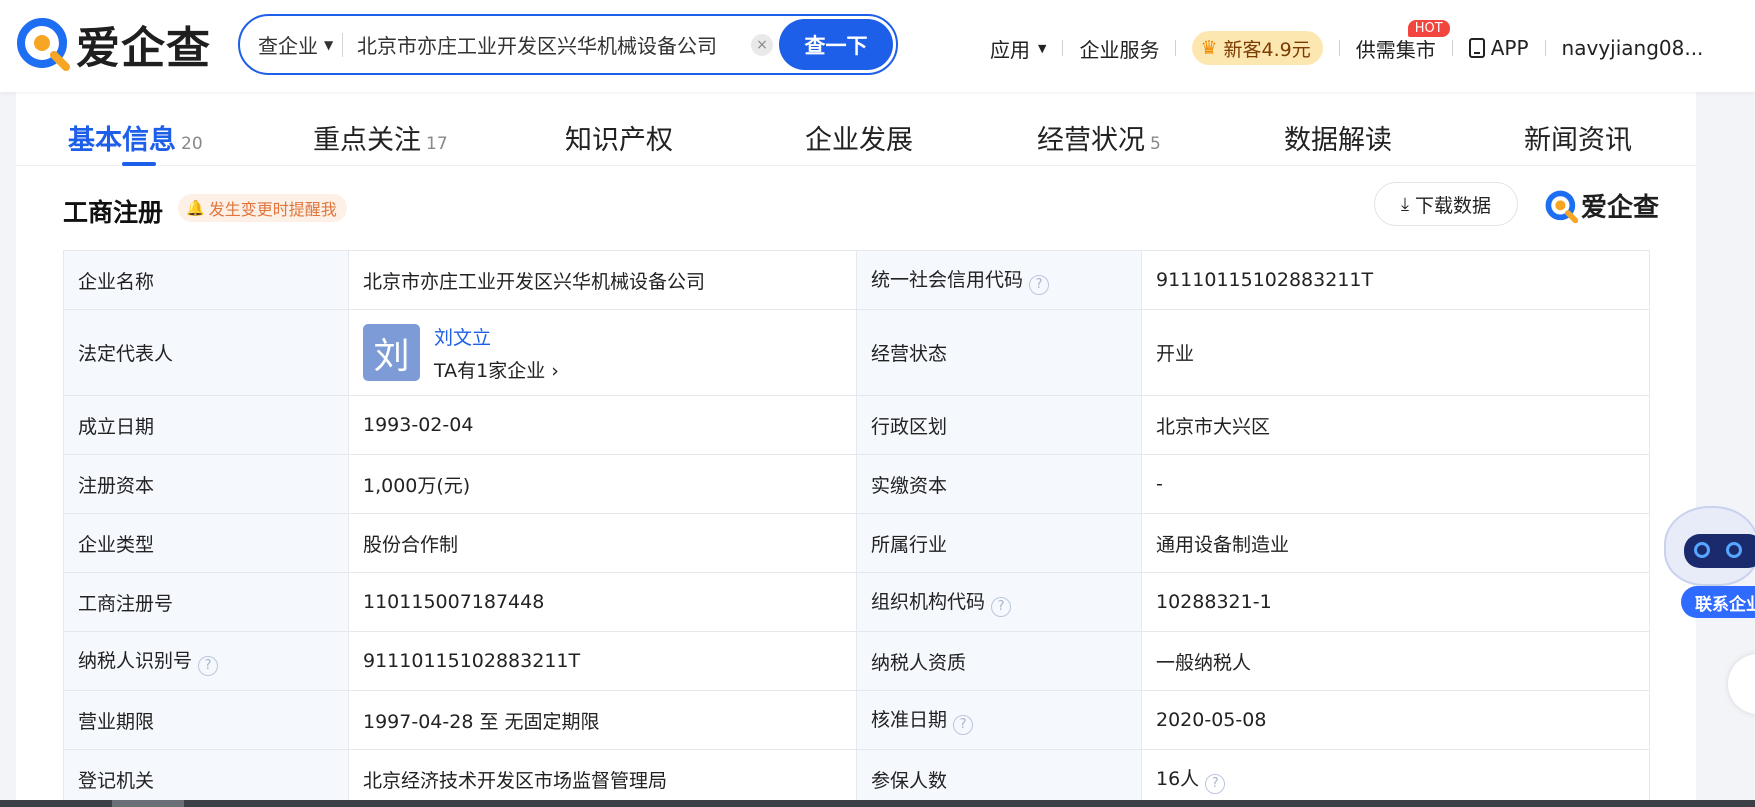 Image resolution: width=1755 pixels, height=807 pixels. Describe the element at coordinates (928, 602) in the screenshot. I see `org-code-label: 组织机构代码` at that location.